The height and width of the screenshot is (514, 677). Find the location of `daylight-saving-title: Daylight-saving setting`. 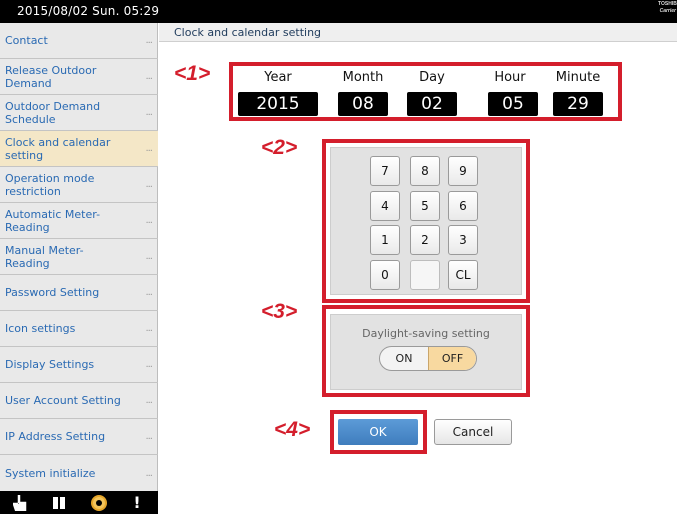

daylight-saving-title: Daylight-saving setting is located at coordinates (426, 333).